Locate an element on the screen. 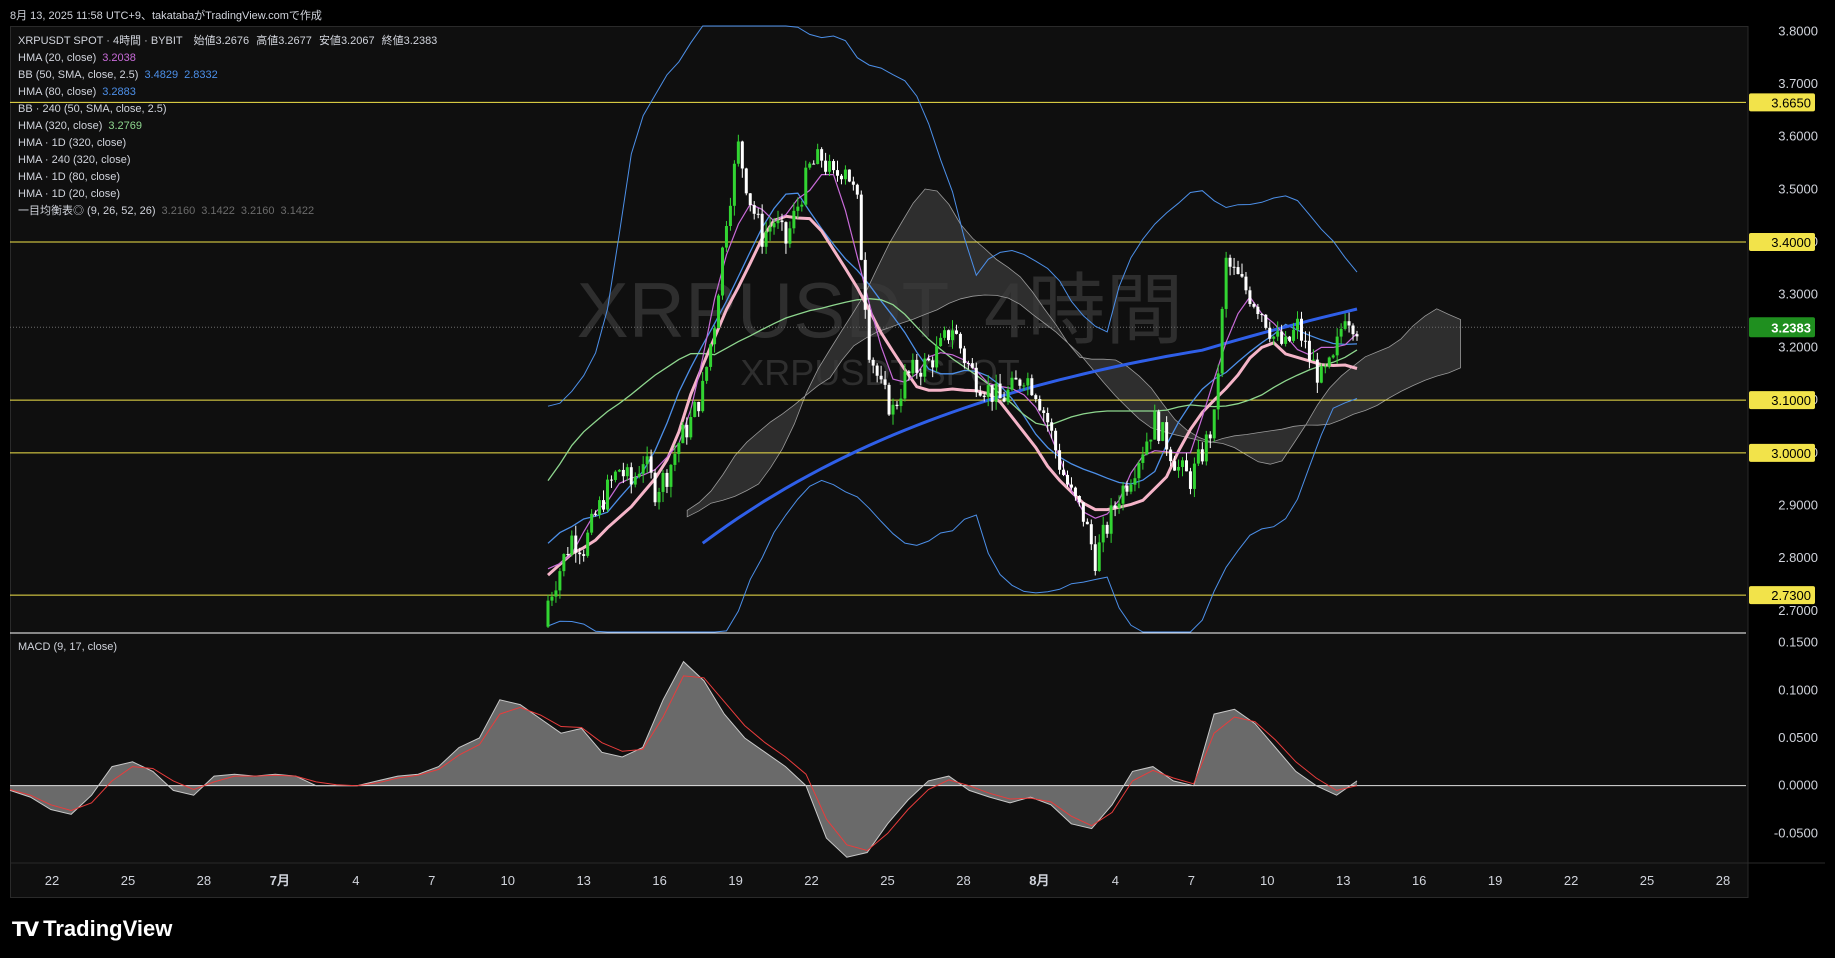  legend-row-value: 2.8332 is located at coordinates (201, 75).